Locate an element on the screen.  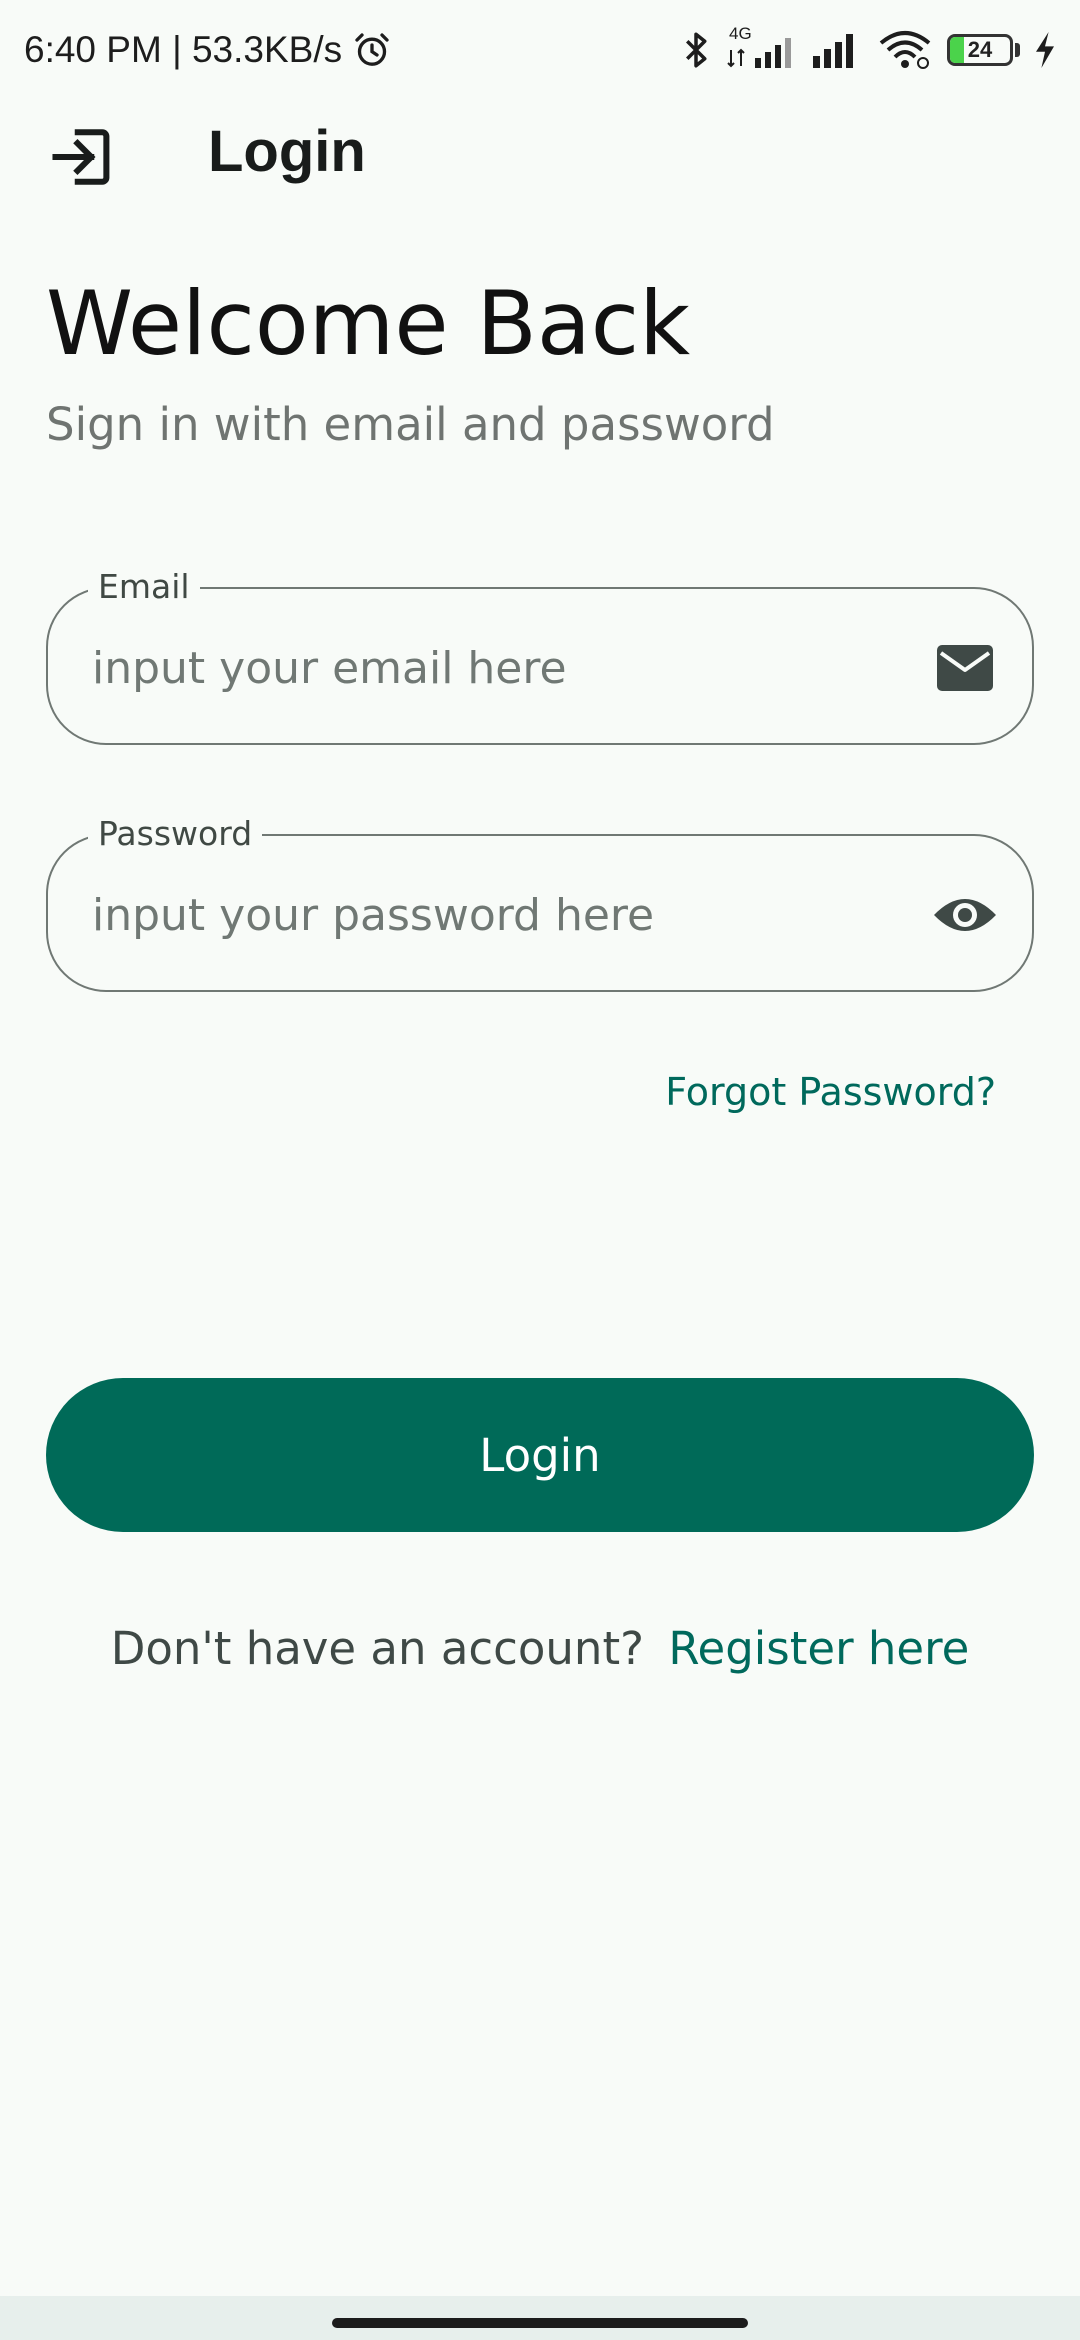
email-label: Email is located at coordinates (144, 586).